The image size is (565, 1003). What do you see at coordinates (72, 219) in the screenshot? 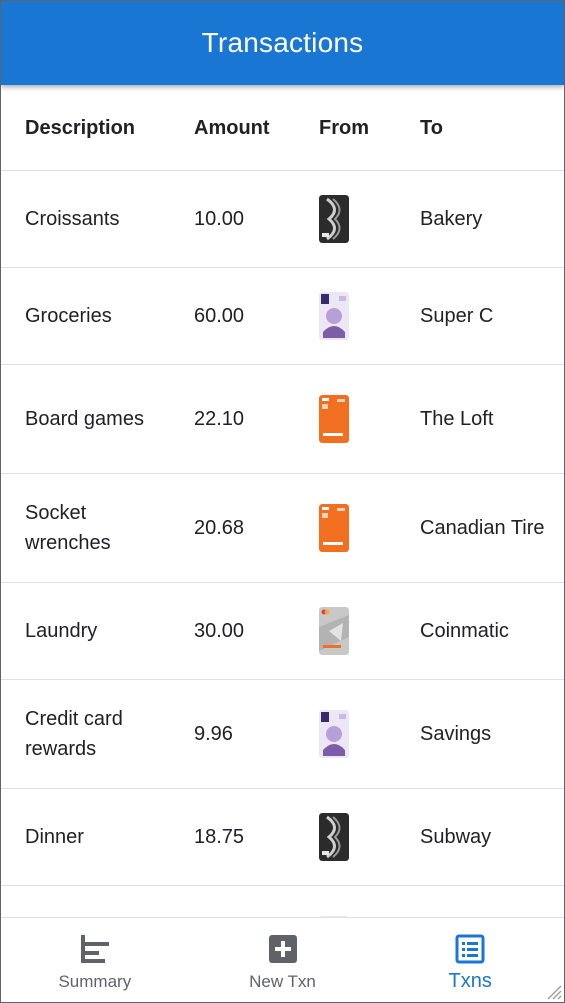
I see `description-cell: Croissants` at bounding box center [72, 219].